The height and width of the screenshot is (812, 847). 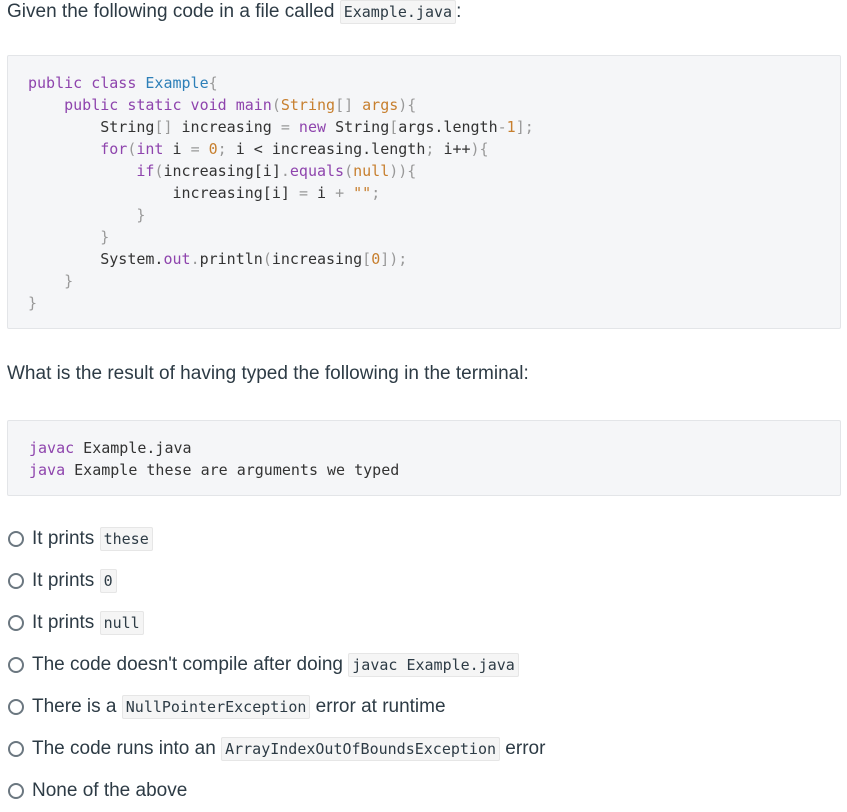 What do you see at coordinates (361, 749) in the screenshot?
I see `answer-code: ArrayIndexOutOfBoundsException` at bounding box center [361, 749].